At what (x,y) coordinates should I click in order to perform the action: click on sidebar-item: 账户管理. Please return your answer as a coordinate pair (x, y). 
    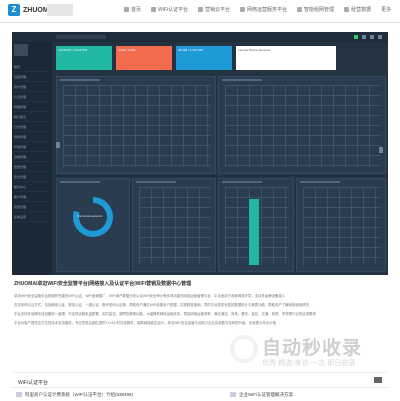
    Looking at the image, I should click on (31, 198).